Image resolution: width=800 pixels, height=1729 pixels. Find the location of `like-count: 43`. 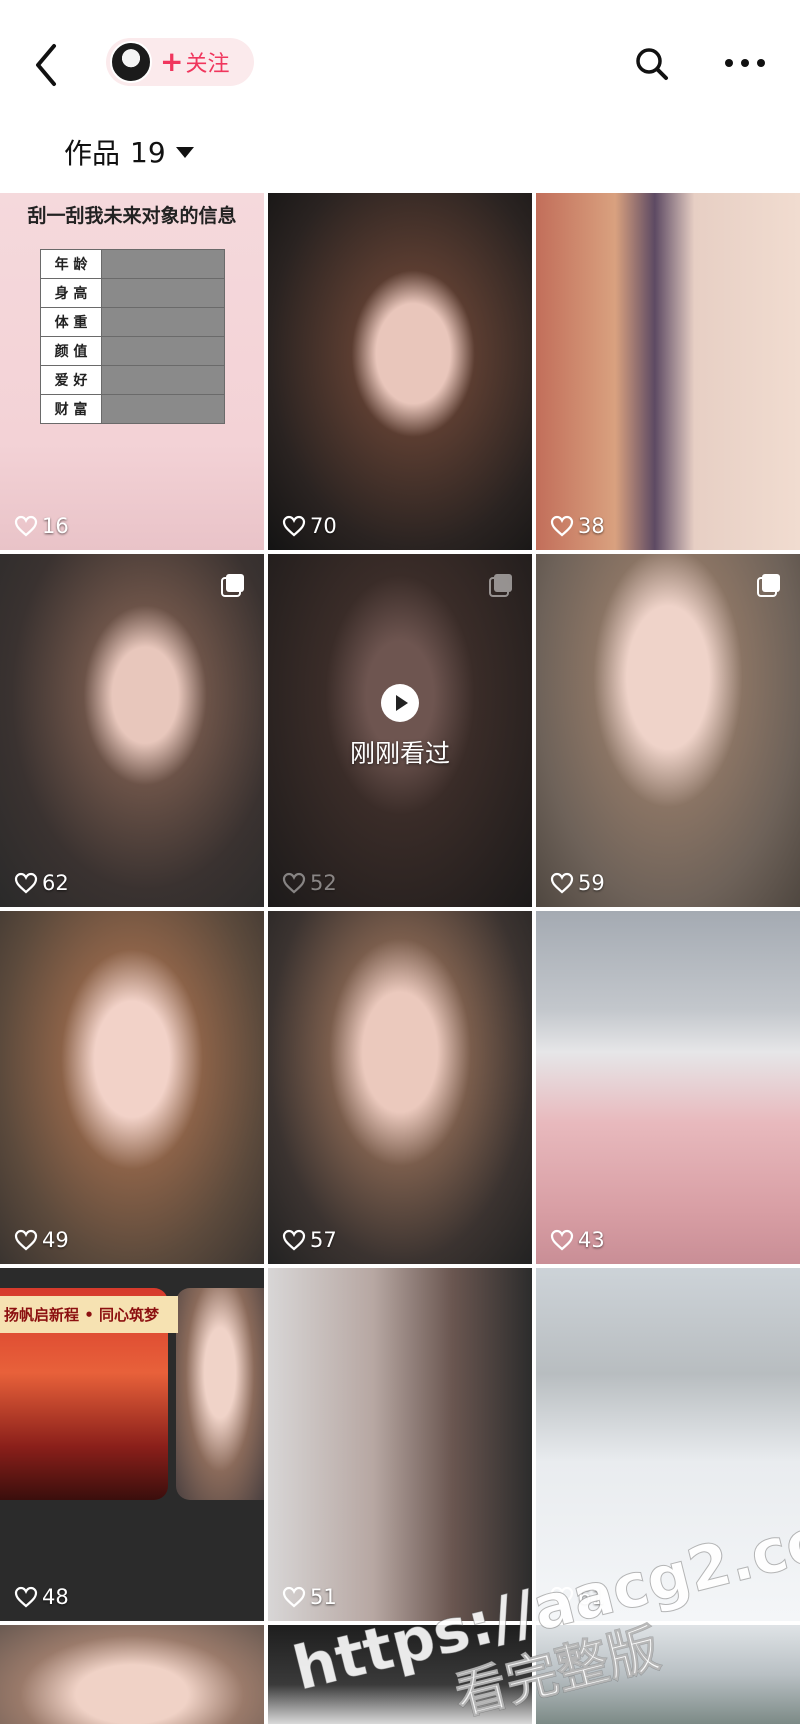

like-count: 43 is located at coordinates (577, 1240).